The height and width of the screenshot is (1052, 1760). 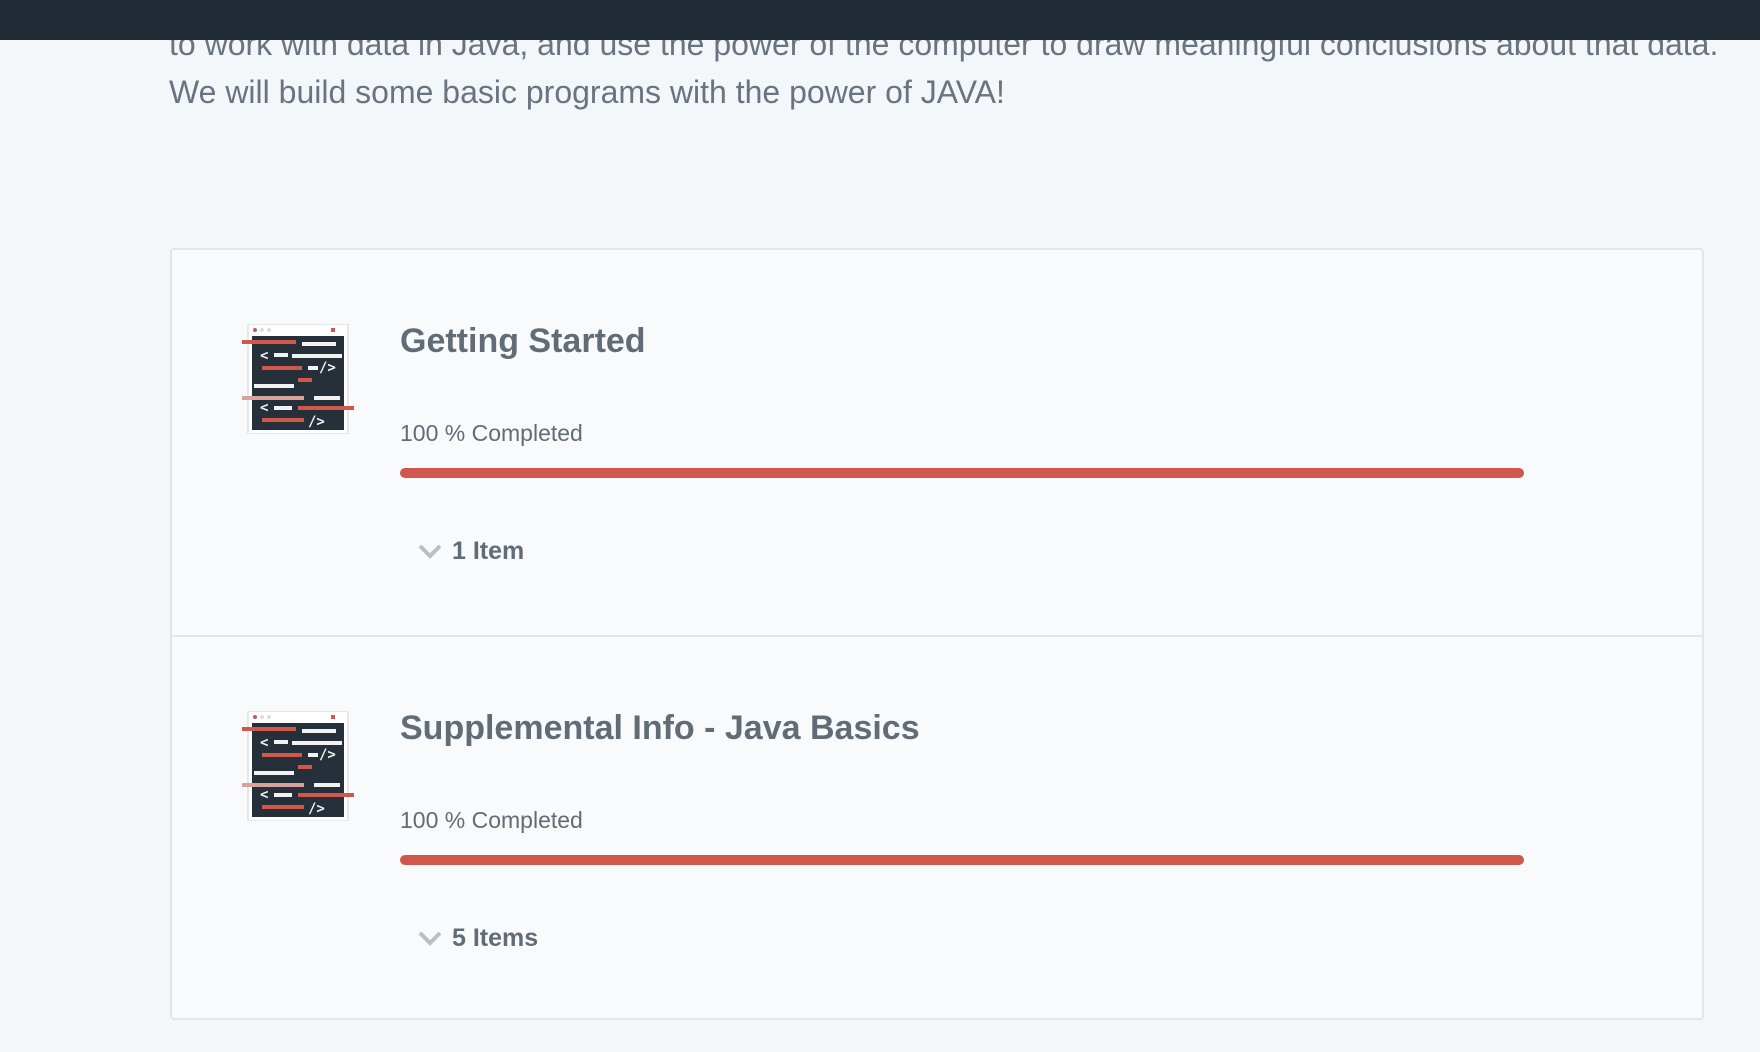 I want to click on items-count-label: 5 Items, so click(x=495, y=937).